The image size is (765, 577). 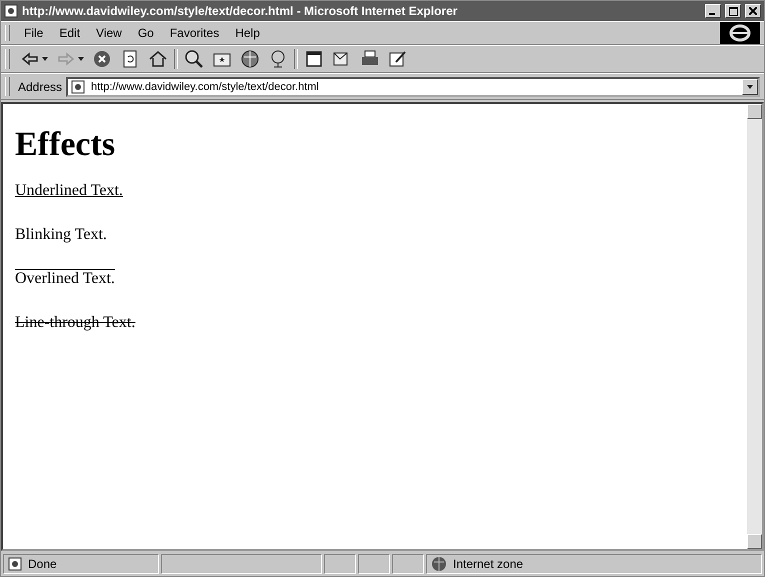 What do you see at coordinates (61, 235) in the screenshot?
I see `decorated-text: Blinking Text.` at bounding box center [61, 235].